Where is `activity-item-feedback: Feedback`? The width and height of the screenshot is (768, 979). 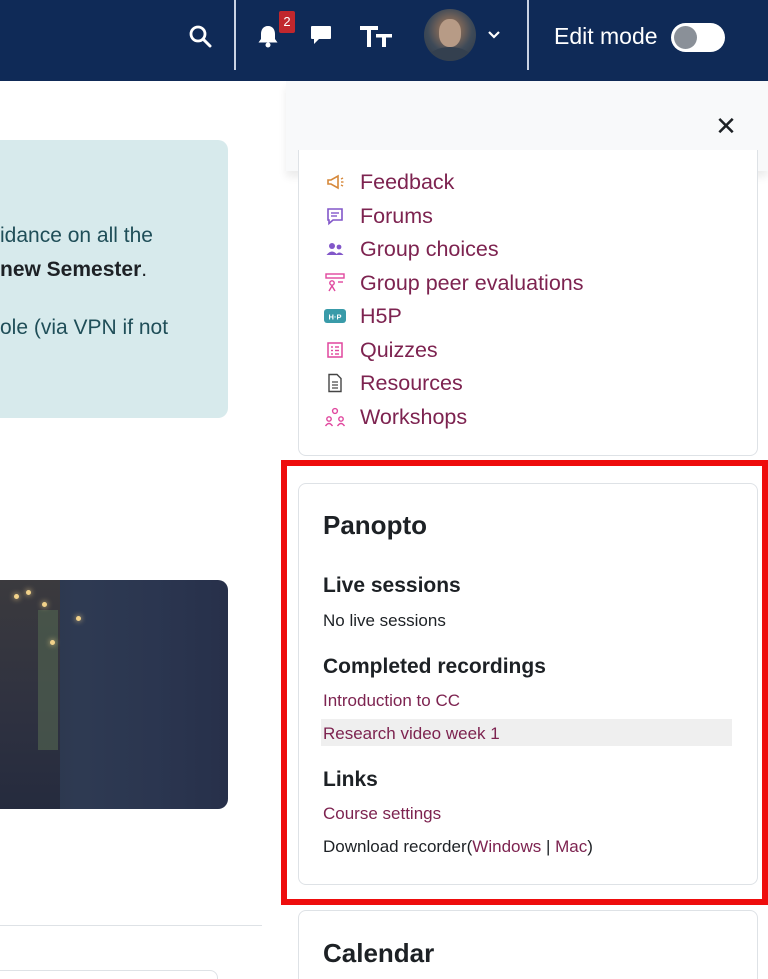
activity-item-feedback: Feedback is located at coordinates (389, 182).